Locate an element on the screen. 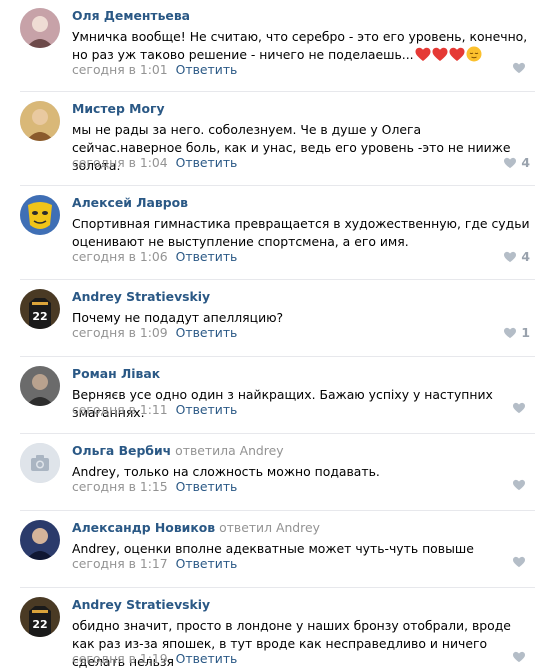  author-name: Алексей Лавров is located at coordinates (130, 202).